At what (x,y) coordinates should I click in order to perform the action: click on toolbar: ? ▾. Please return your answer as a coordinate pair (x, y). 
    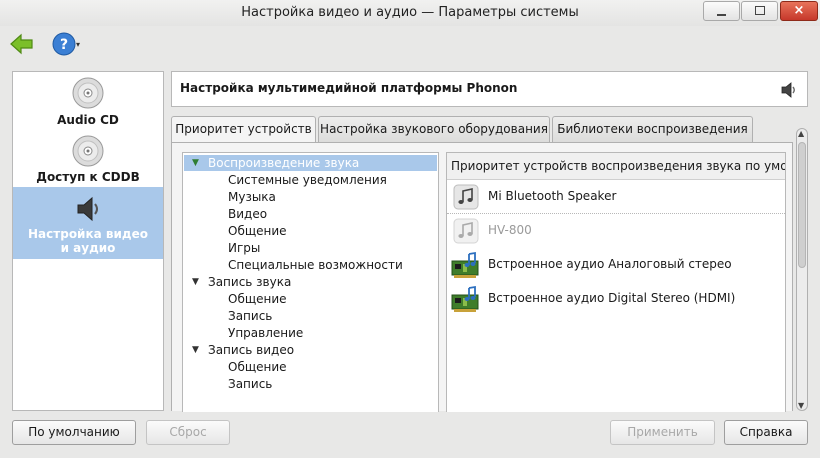
    Looking at the image, I should click on (410, 45).